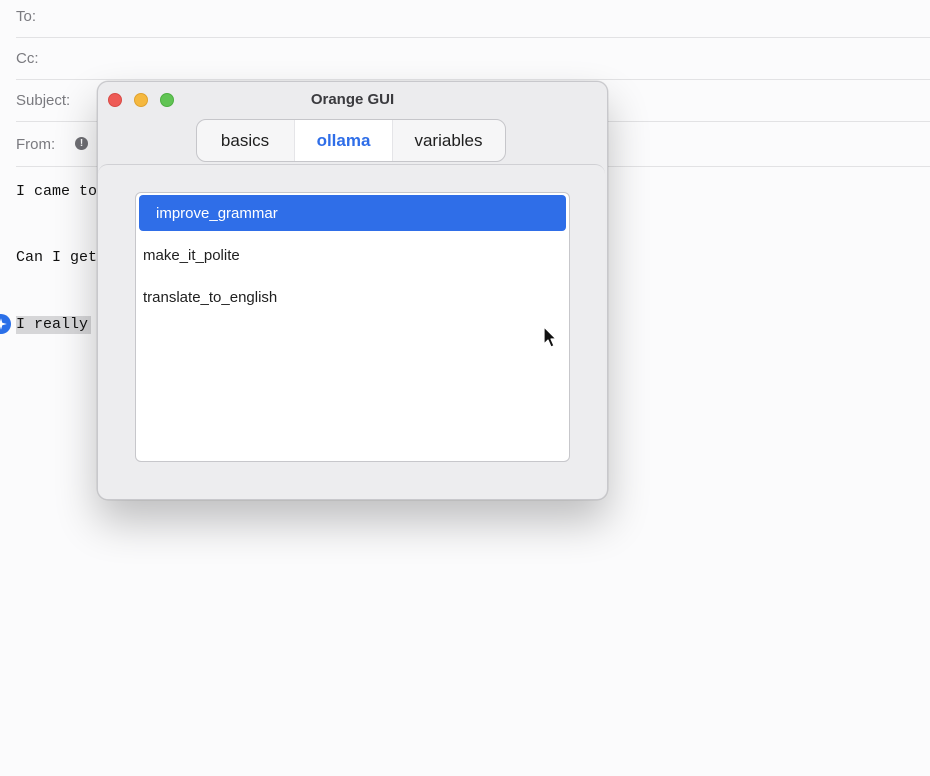  Describe the element at coordinates (26, 16) in the screenshot. I see `to-label: To:` at that location.